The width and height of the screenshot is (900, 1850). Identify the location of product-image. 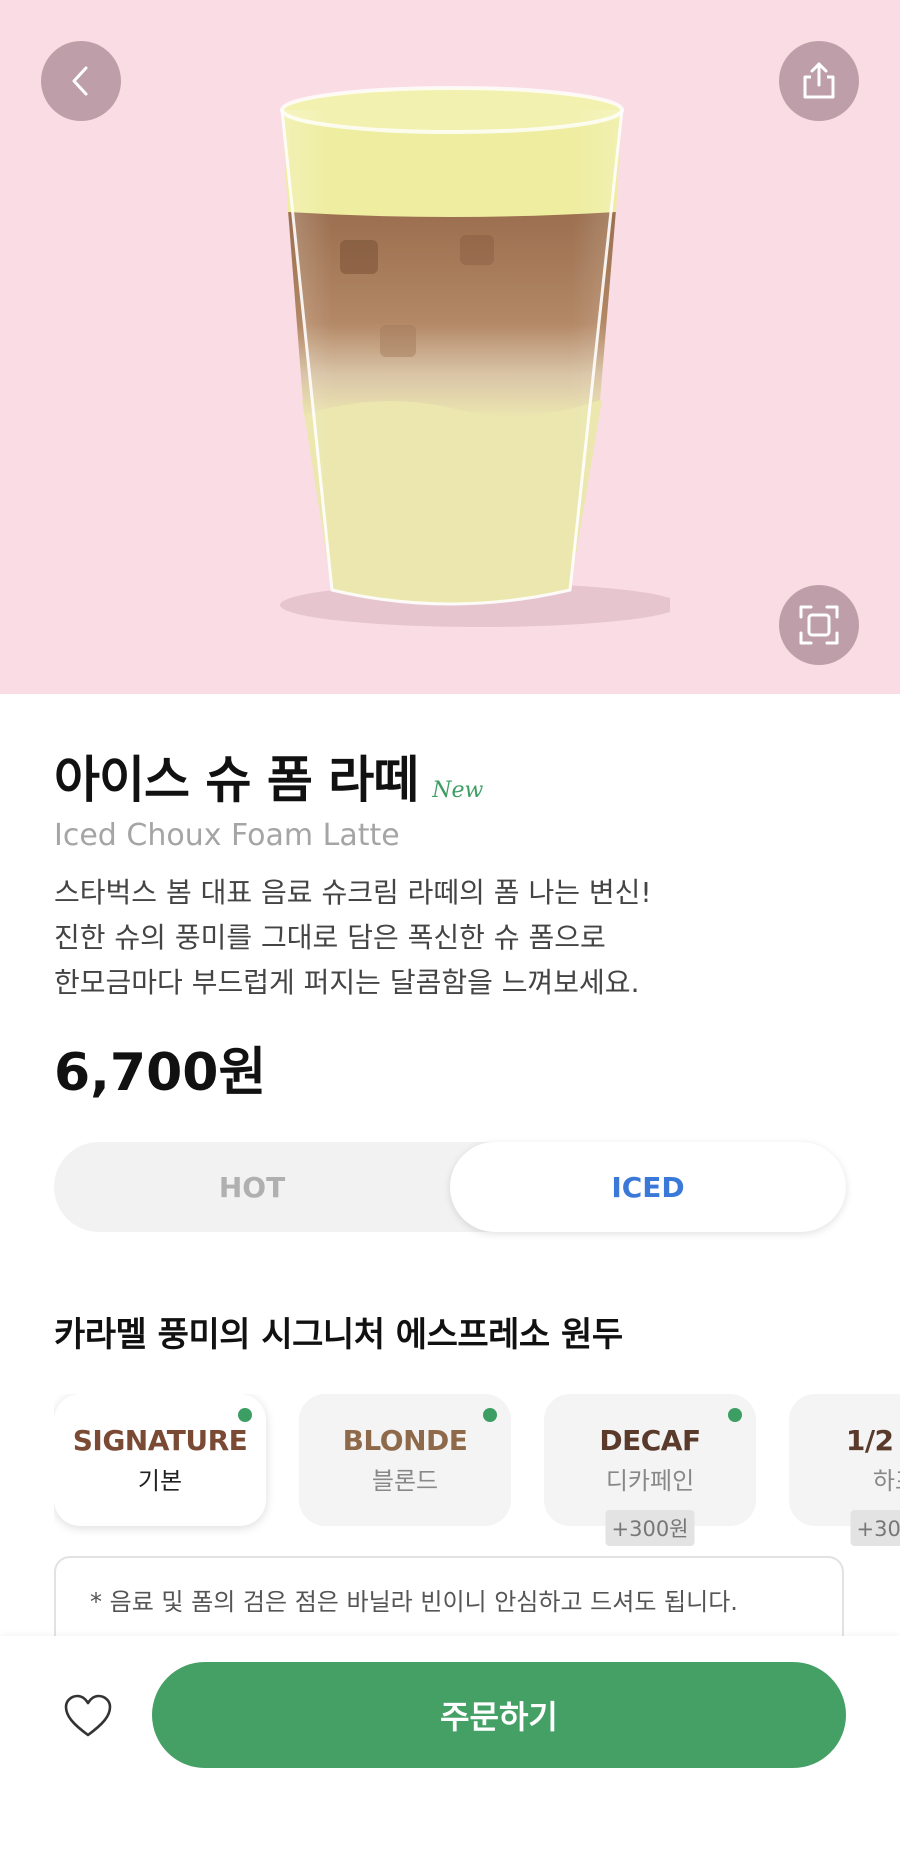
(475, 356).